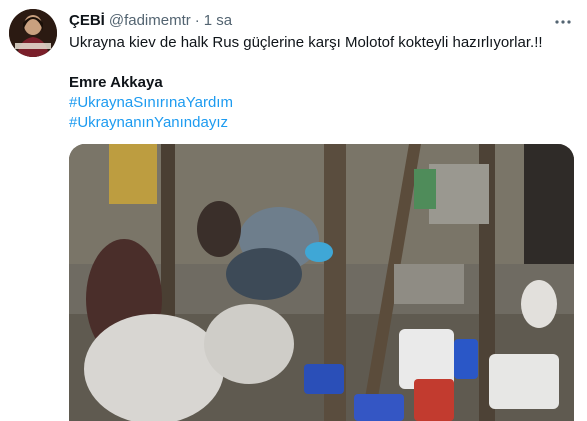  I want to click on avatar-image, so click(33, 33).